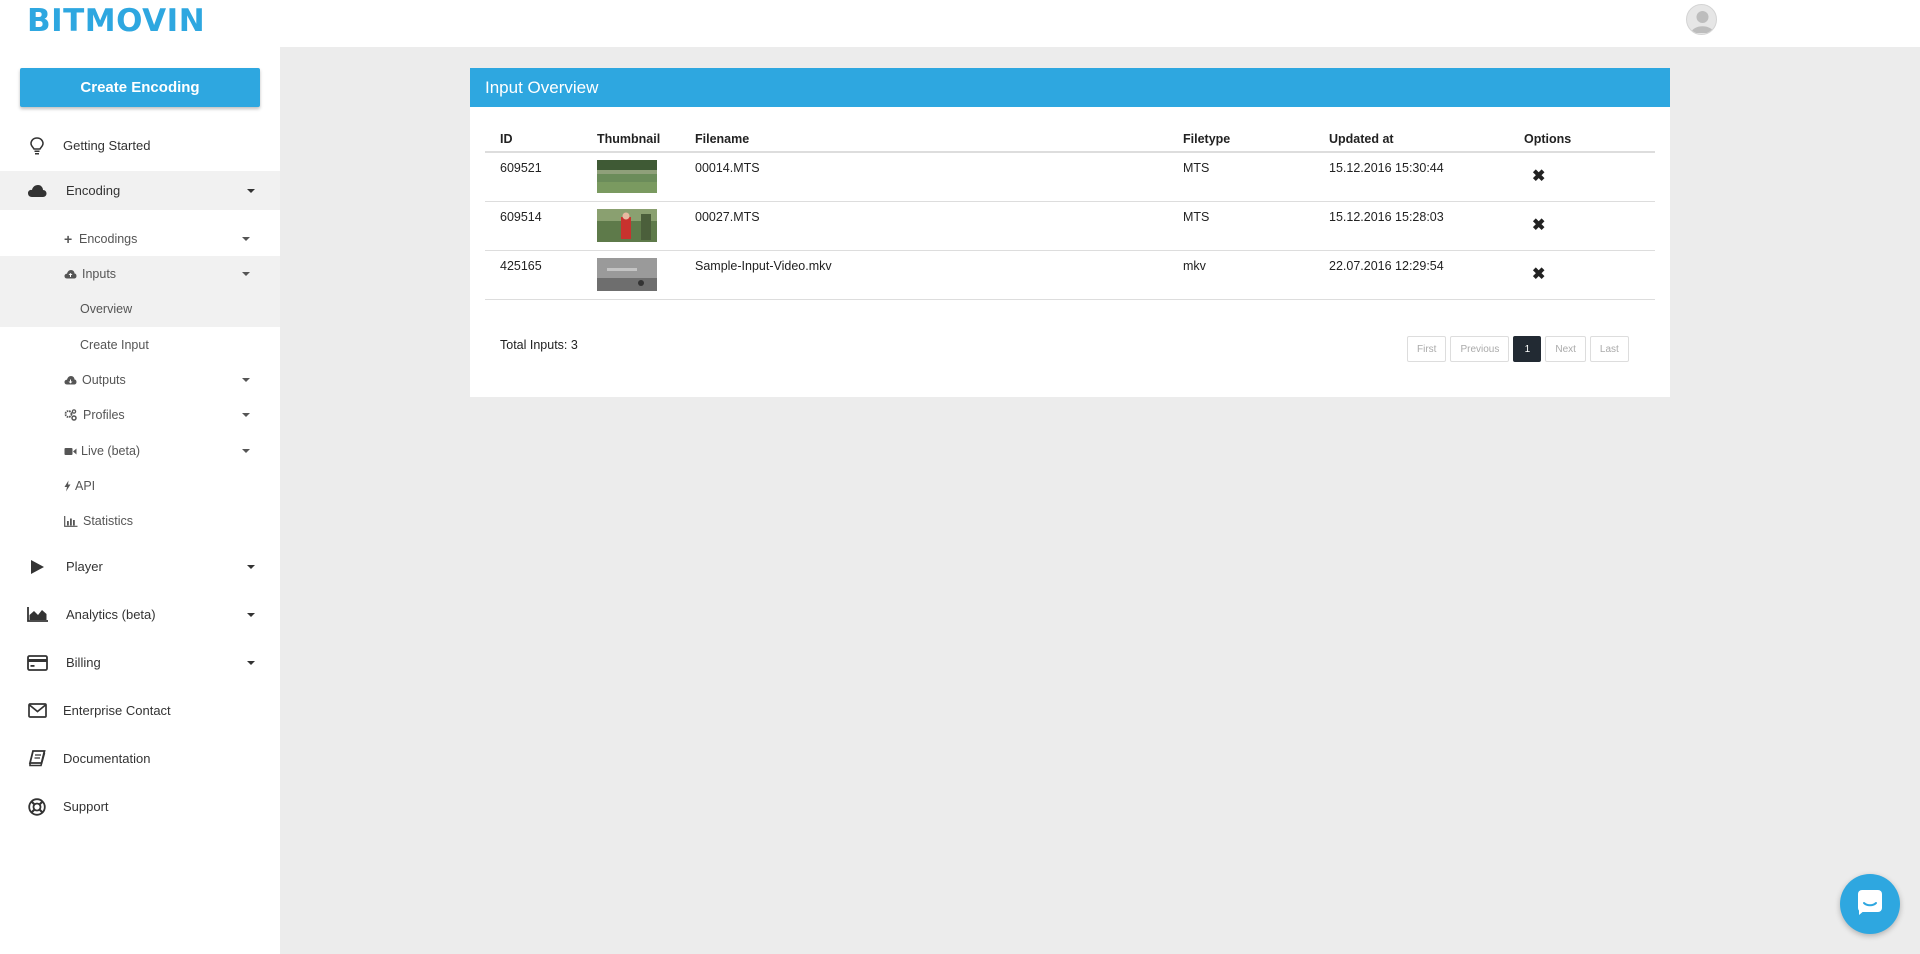 This screenshot has height=954, width=1920. Describe the element at coordinates (116, 21) in the screenshot. I see `bitmovin-logo: BITMOVIN` at that location.